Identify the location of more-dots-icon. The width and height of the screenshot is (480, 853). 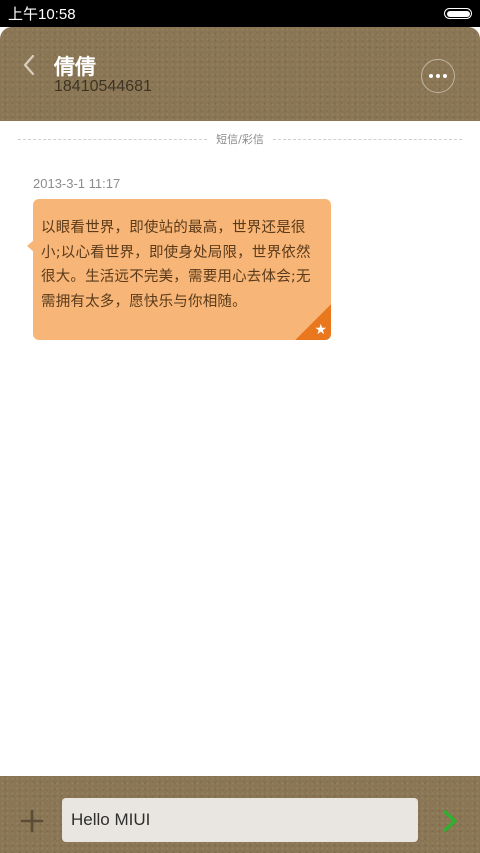
(431, 76).